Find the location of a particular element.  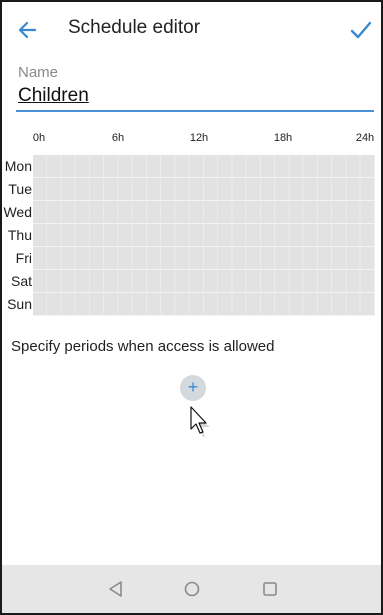

day-label-mon: Mon is located at coordinates (18, 166).